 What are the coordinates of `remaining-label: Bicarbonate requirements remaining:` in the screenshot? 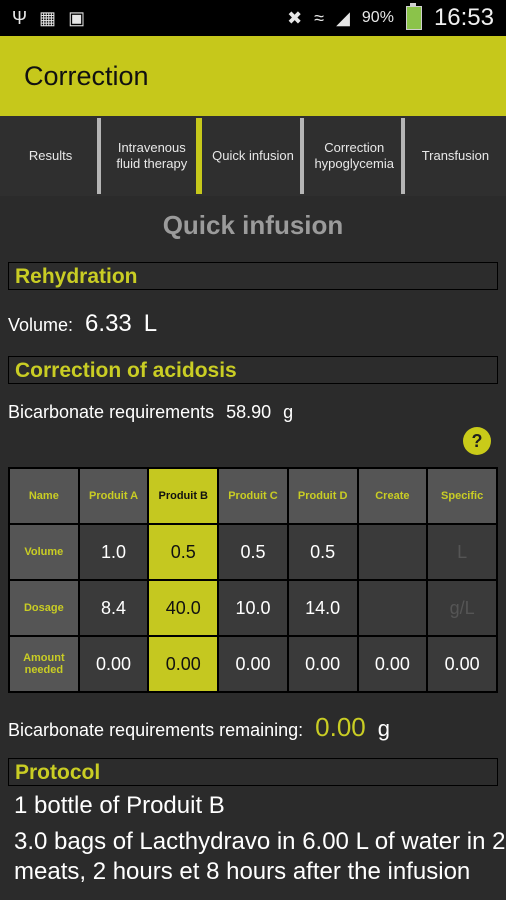 It's located at (156, 730).